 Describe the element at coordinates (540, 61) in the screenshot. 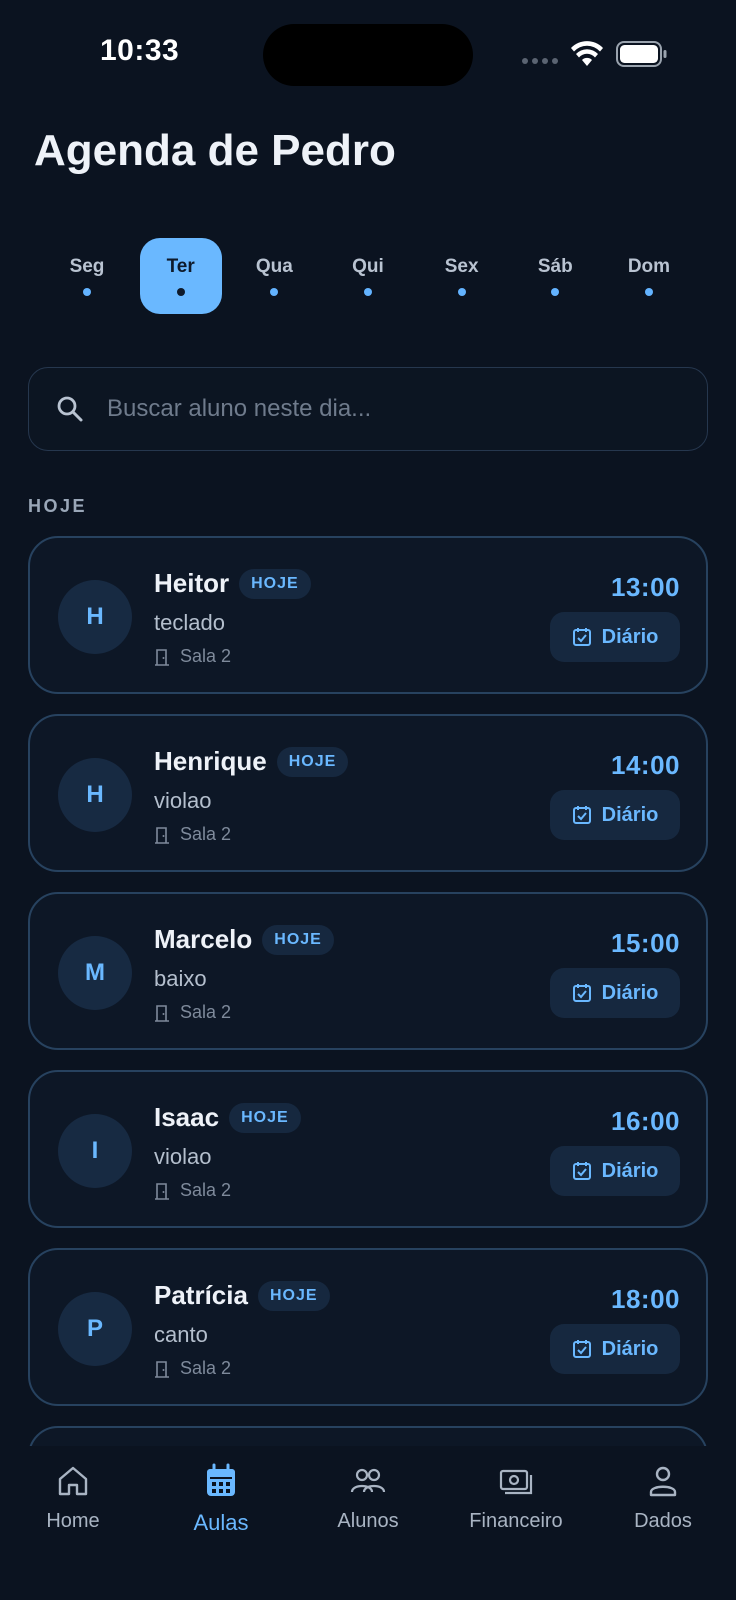

I see `cellular-signal-icon` at that location.